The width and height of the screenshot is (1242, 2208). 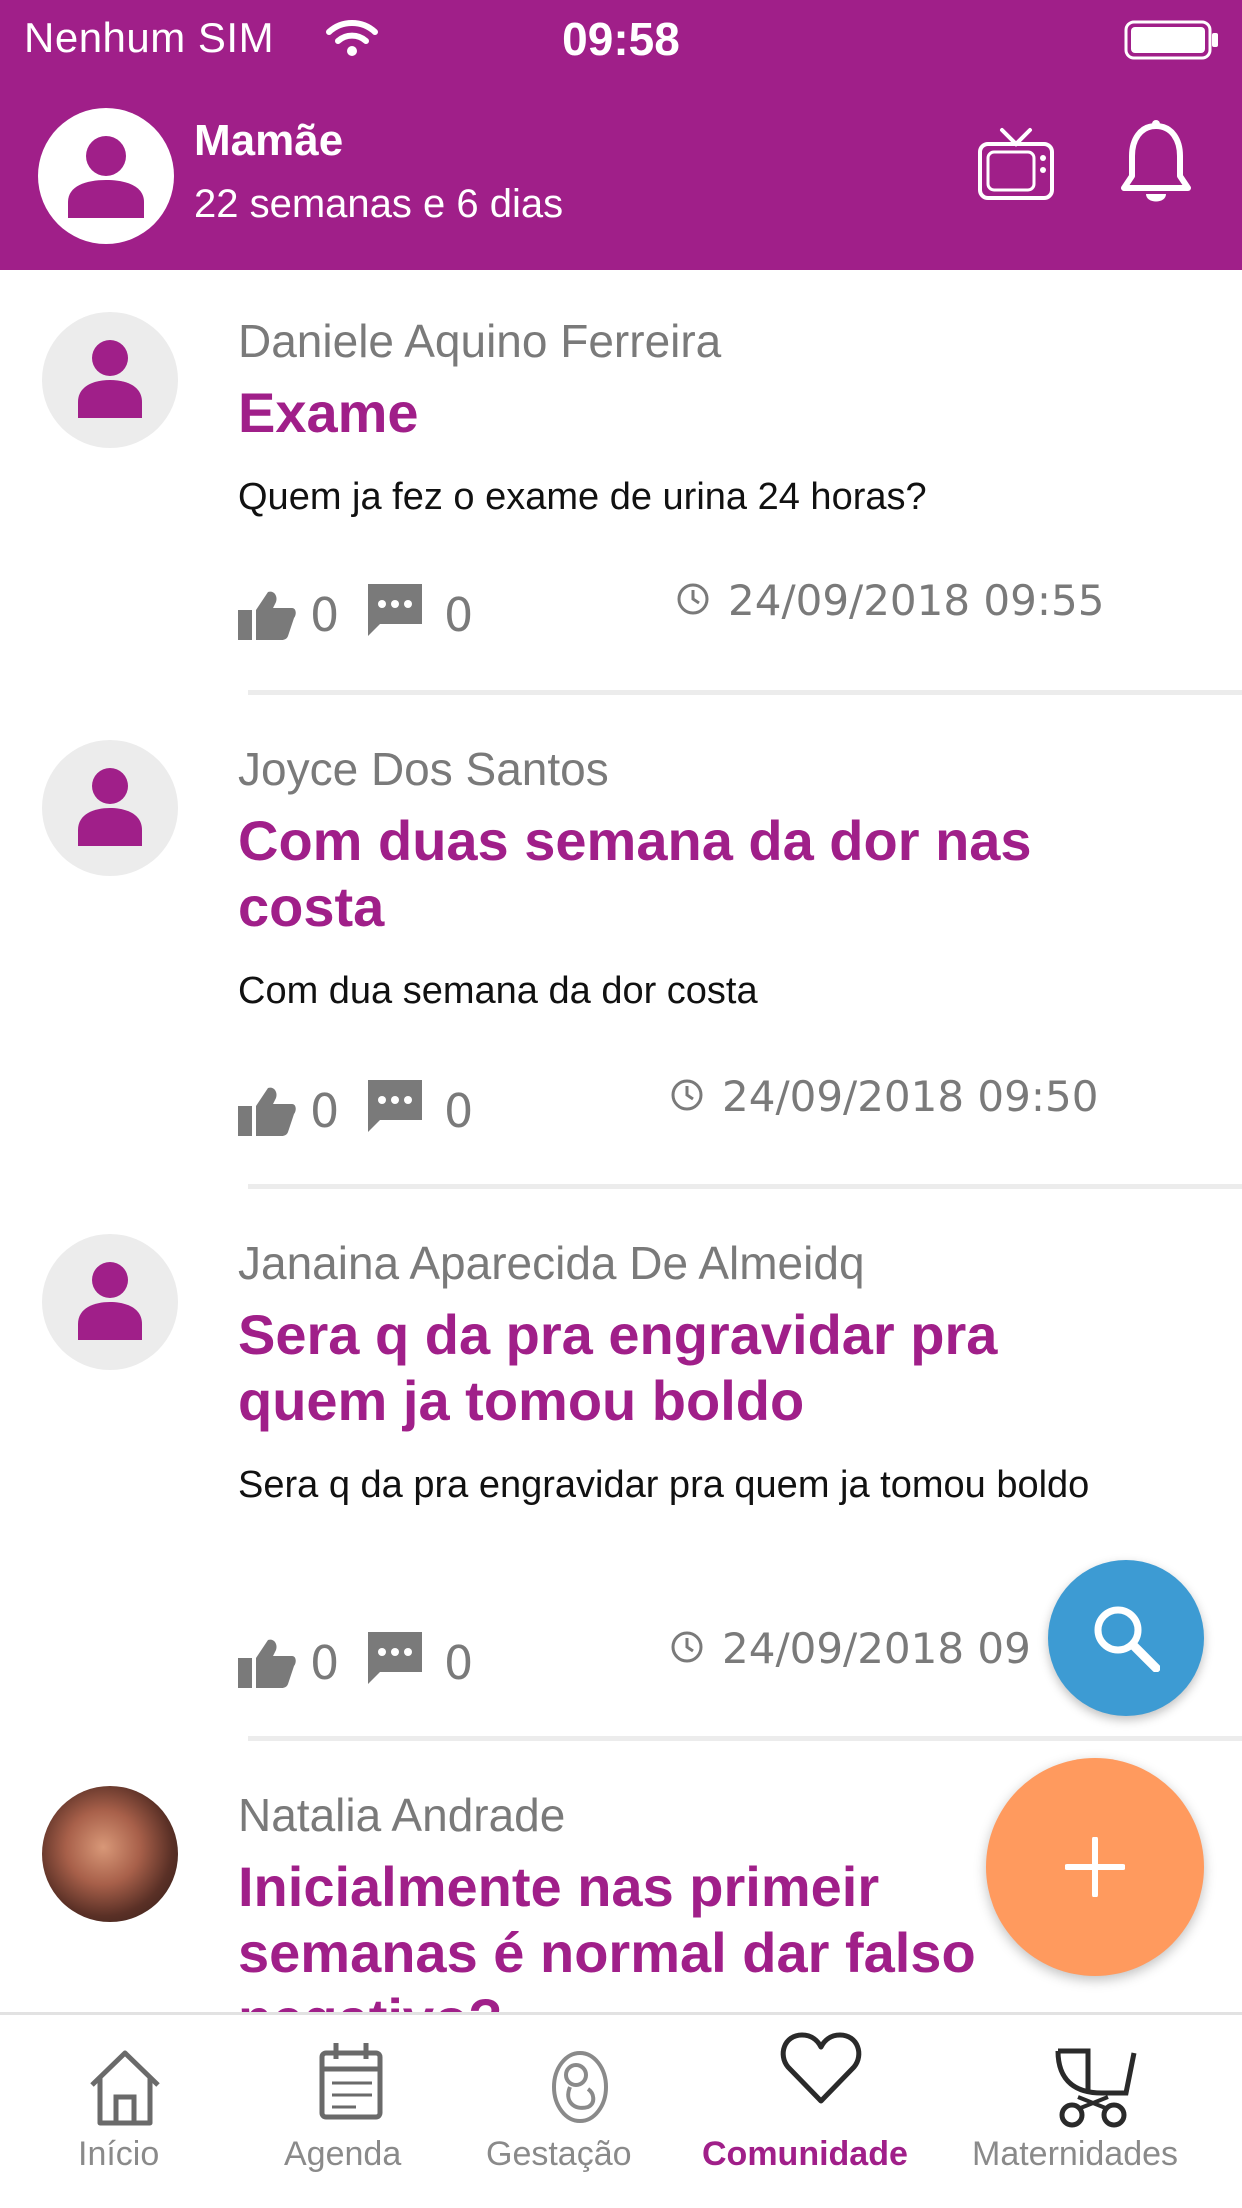 I want to click on tab-label: Maternidades, so click(x=1075, y=2154).